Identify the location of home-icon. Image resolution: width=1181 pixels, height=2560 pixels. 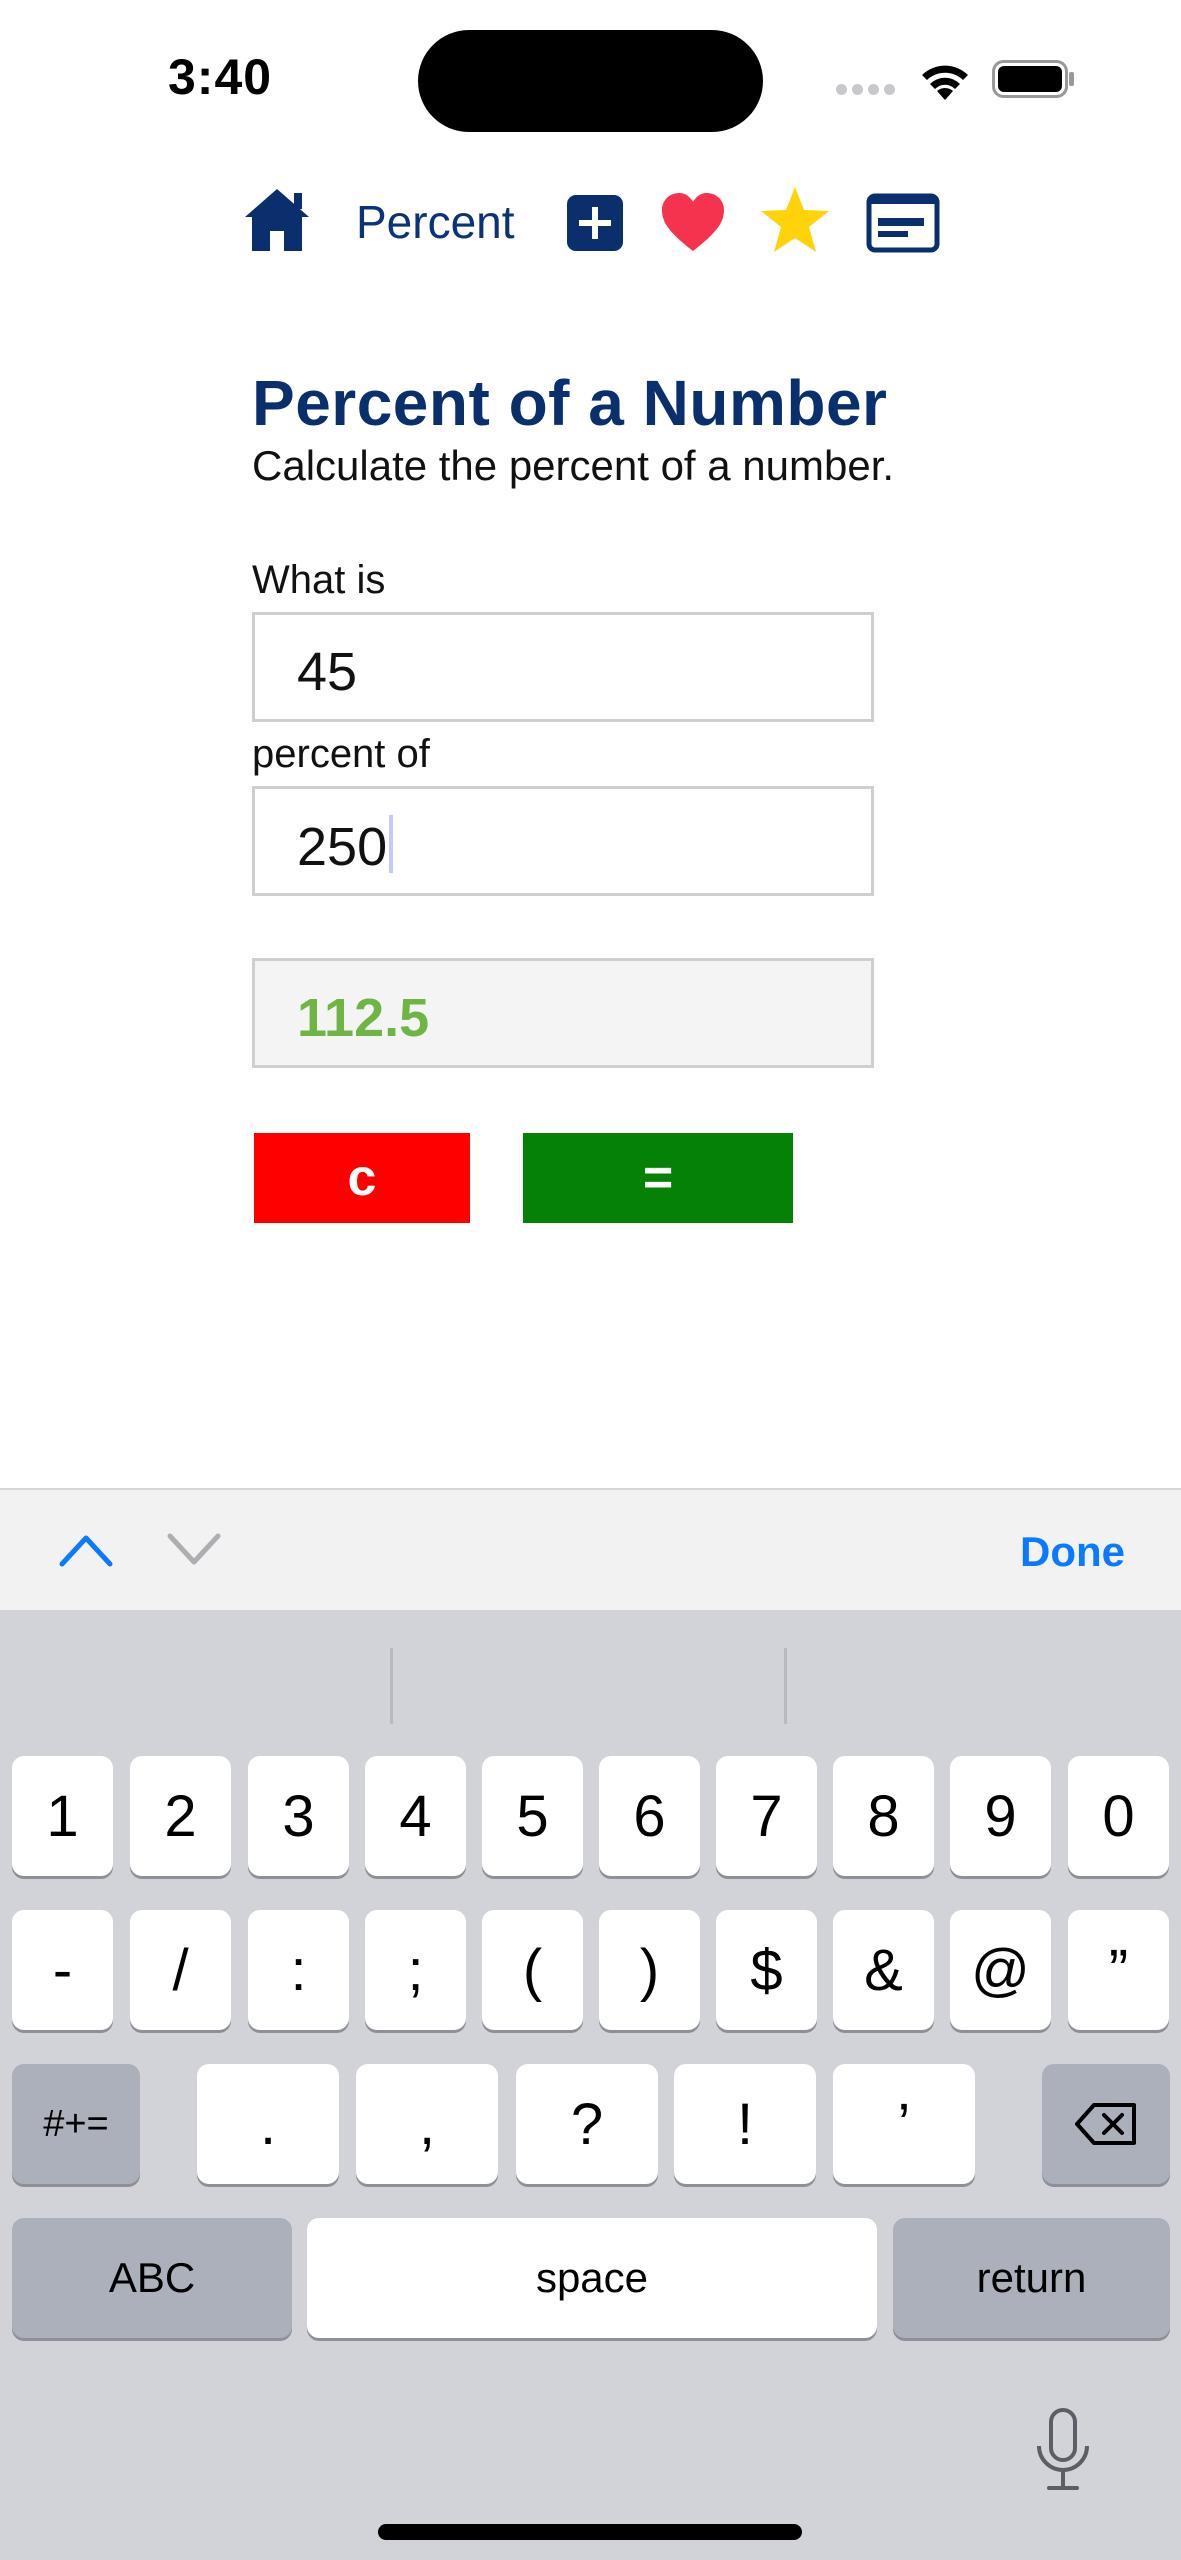
(277, 219).